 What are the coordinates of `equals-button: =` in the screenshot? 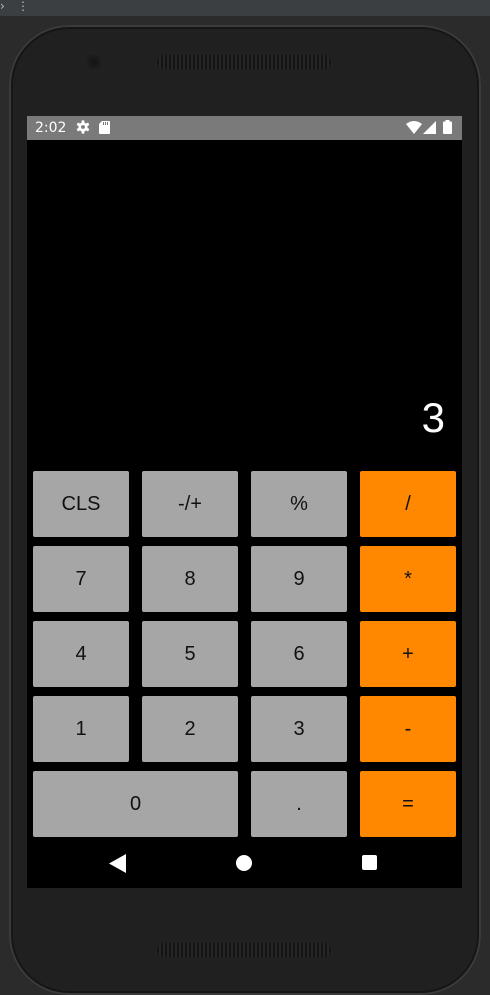 It's located at (408, 804).